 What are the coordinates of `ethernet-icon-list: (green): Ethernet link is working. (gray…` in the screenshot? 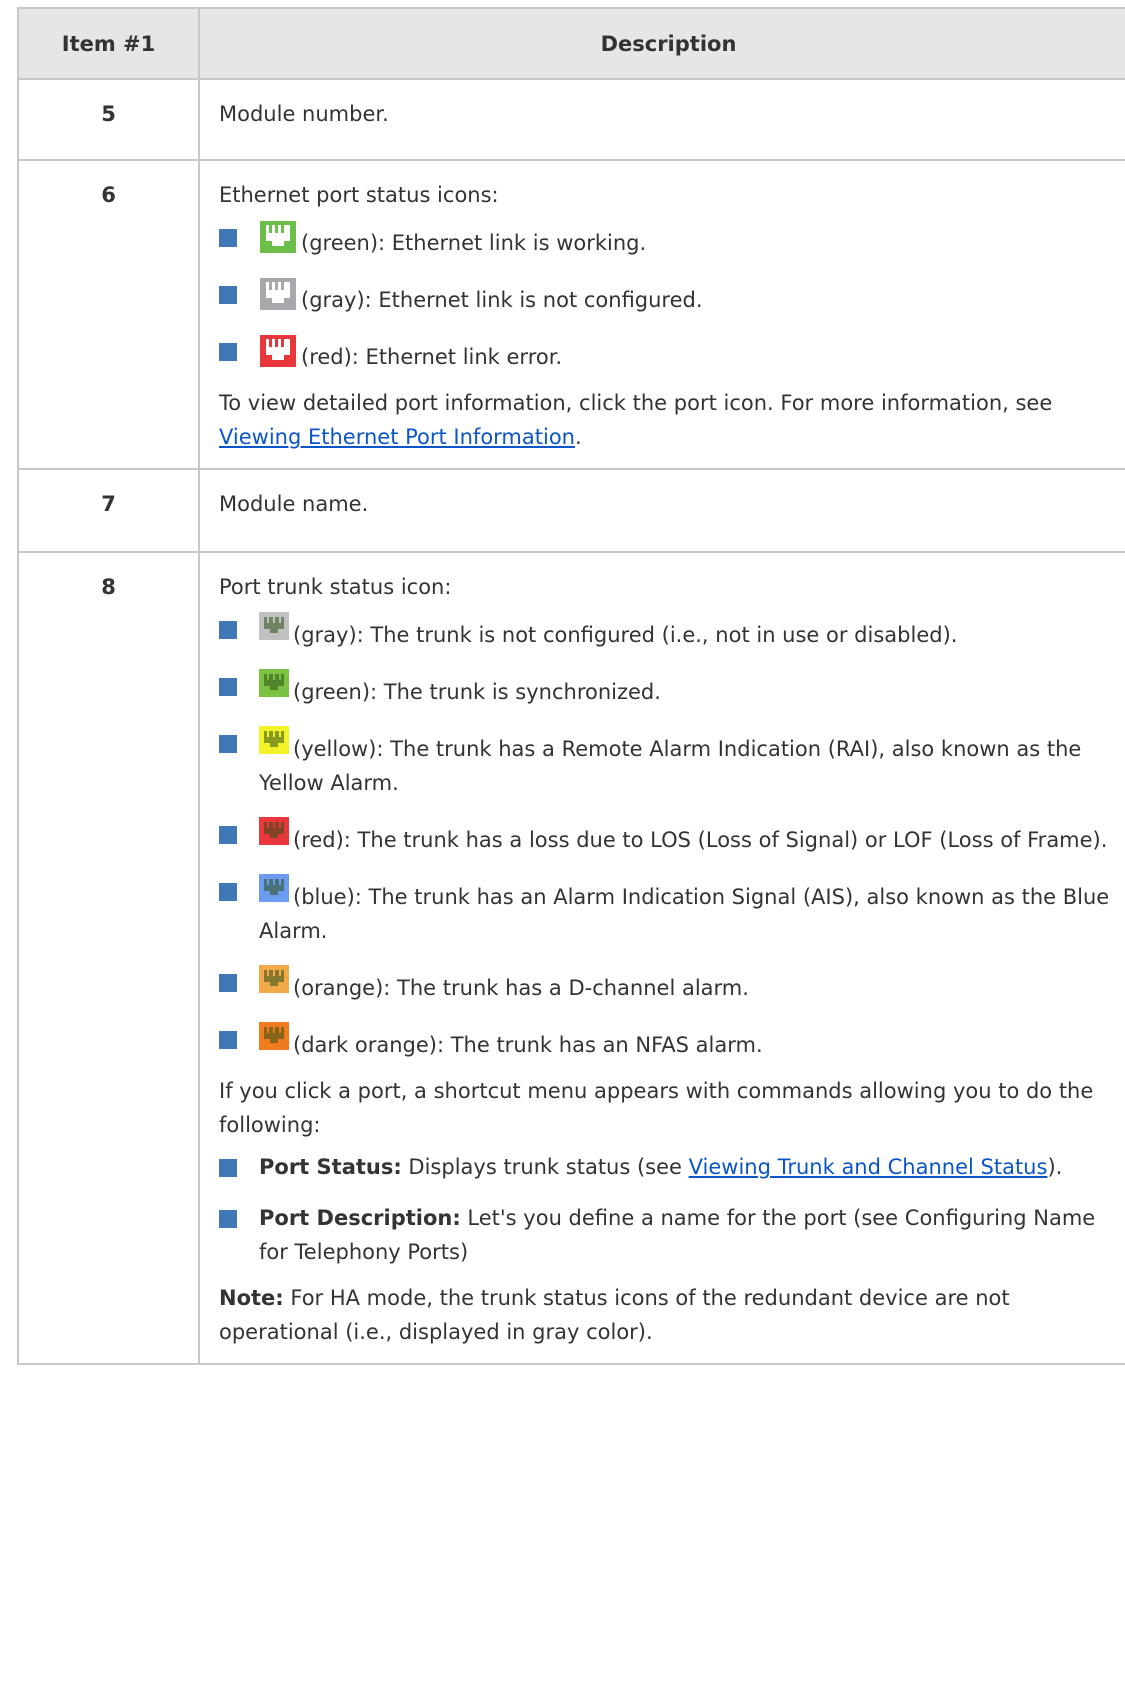 It's located at (669, 297).